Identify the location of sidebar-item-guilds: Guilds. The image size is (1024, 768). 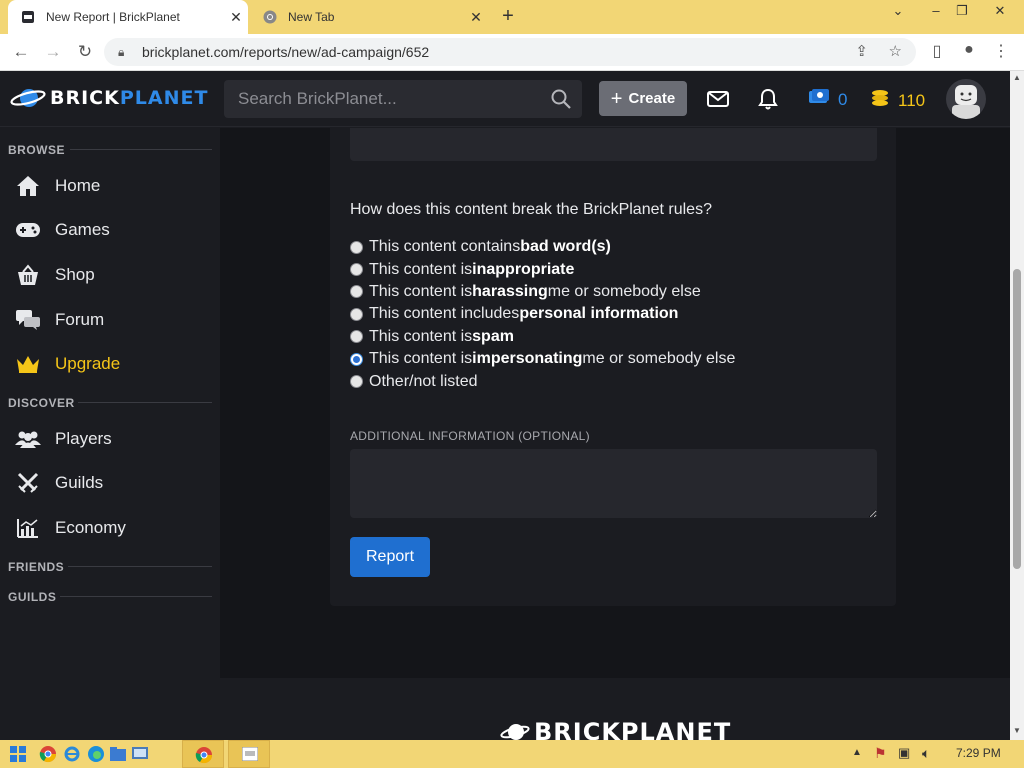
(58, 483).